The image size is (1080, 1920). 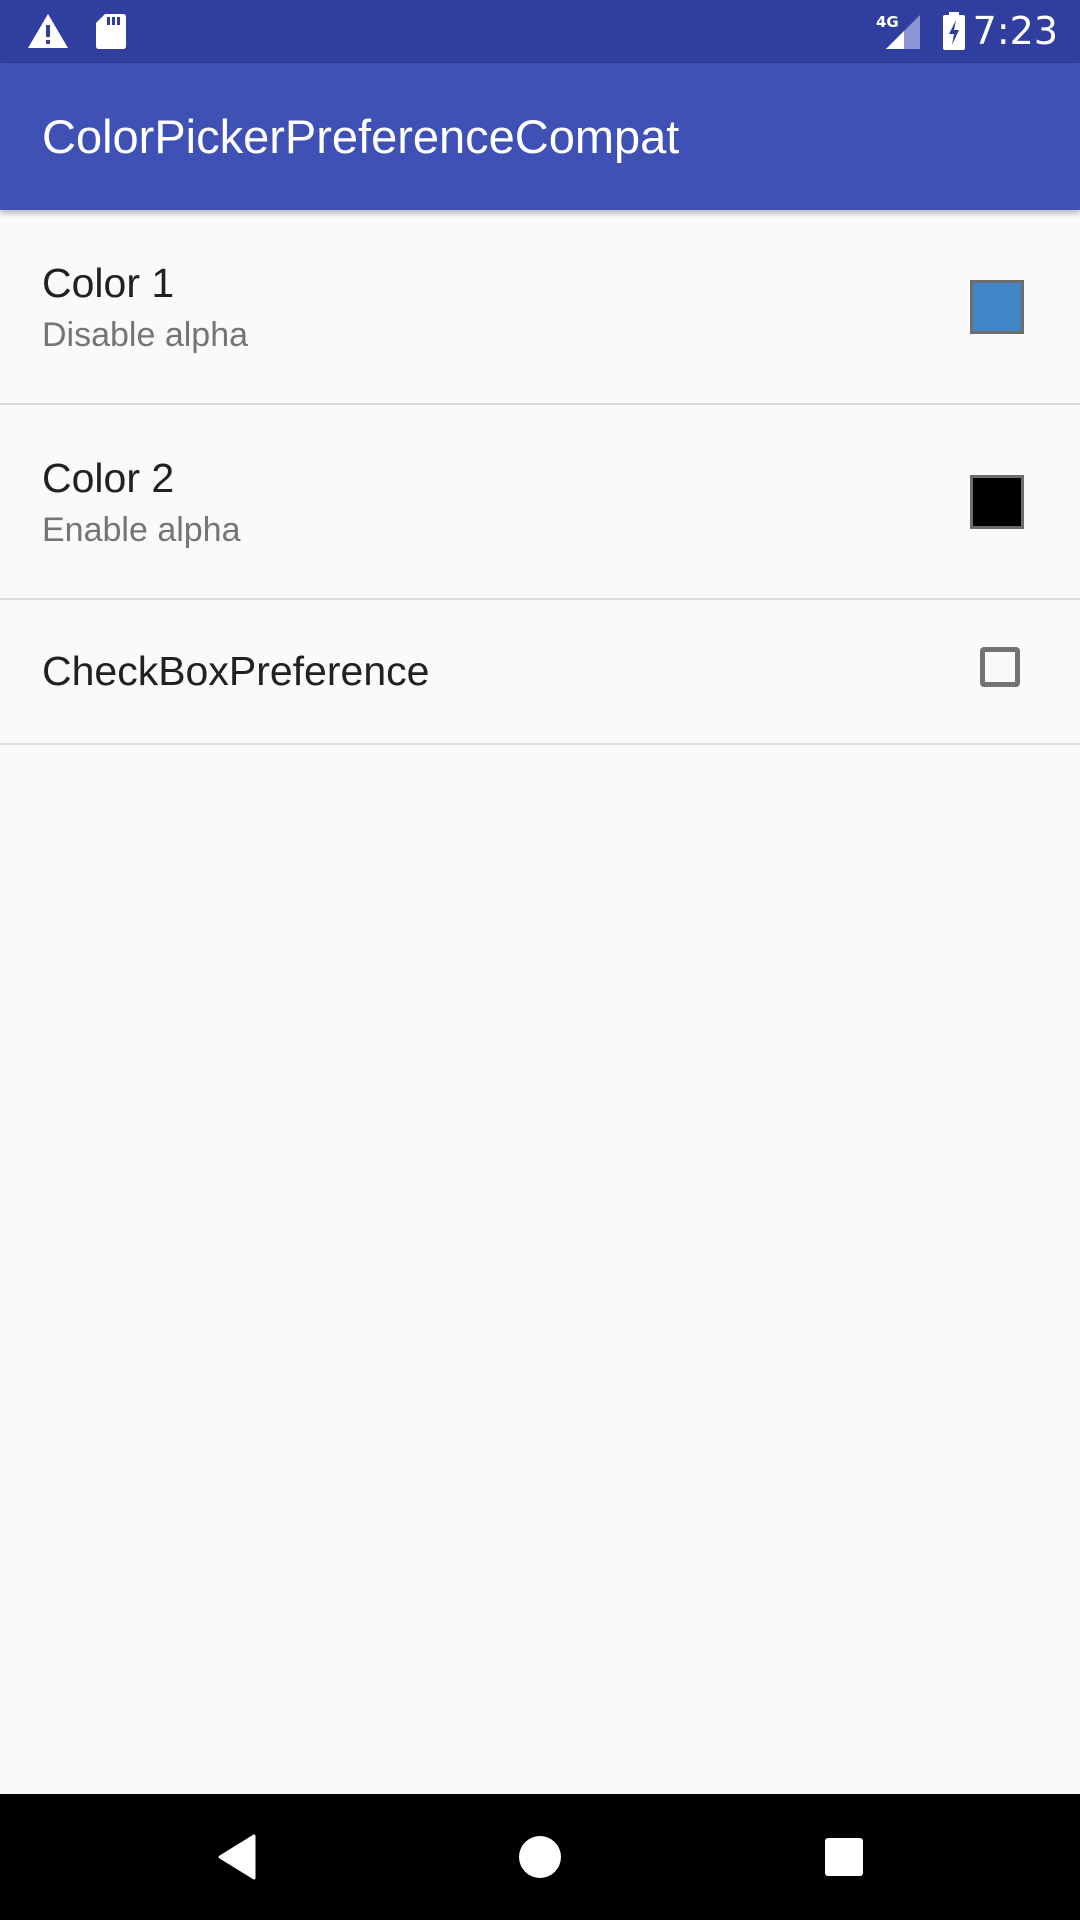 What do you see at coordinates (237, 1857) in the screenshot?
I see `back-icon` at bounding box center [237, 1857].